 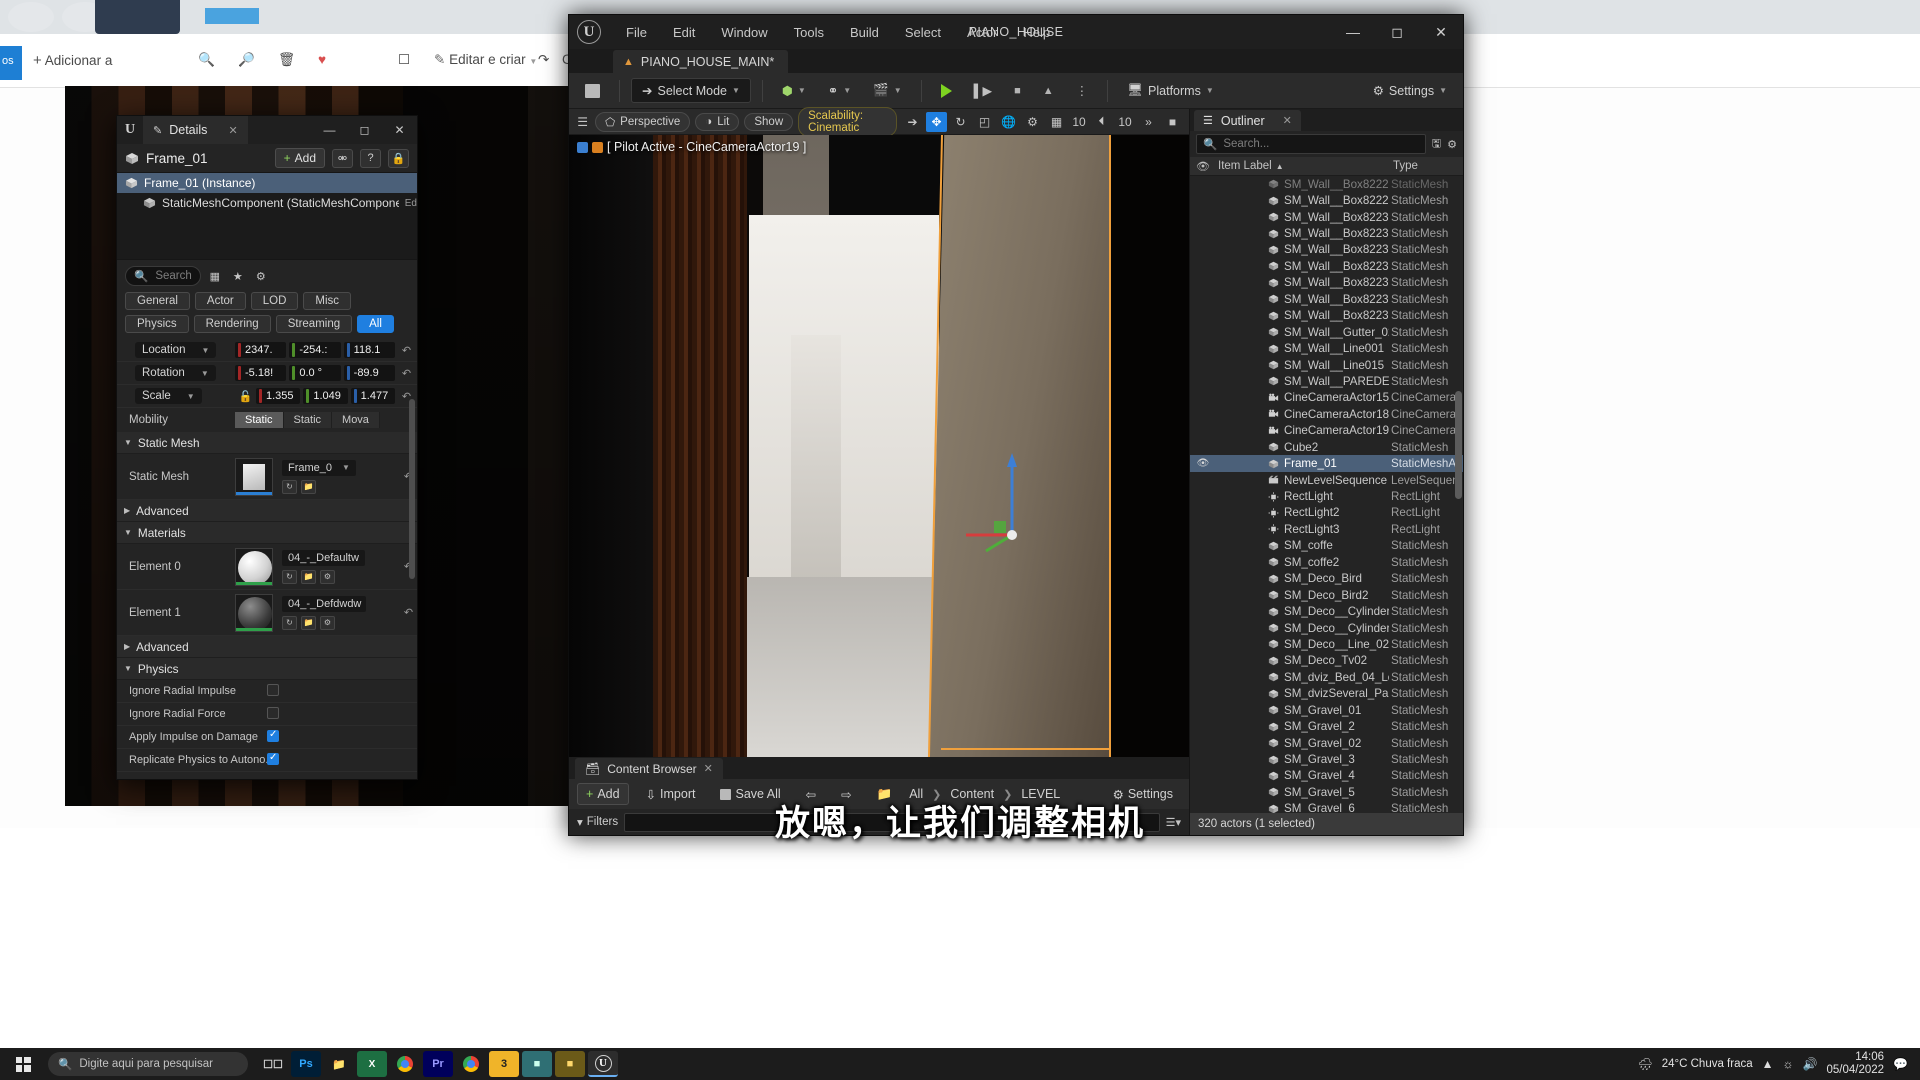 What do you see at coordinates (175, 373) in the screenshot?
I see `rotation-dropdown: Rotation ▼` at bounding box center [175, 373].